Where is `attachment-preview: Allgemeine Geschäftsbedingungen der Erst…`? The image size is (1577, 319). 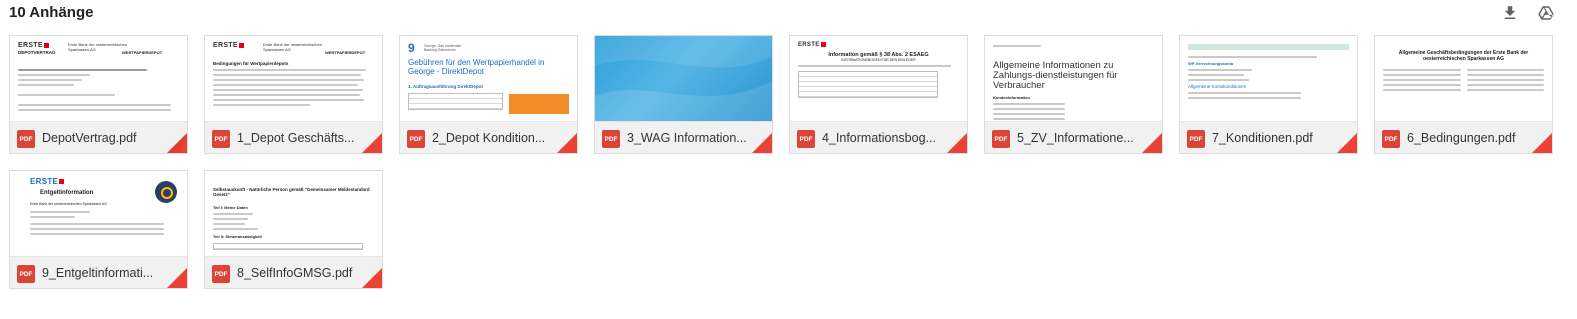 attachment-preview: Allgemeine Geschäftsbedingungen der Erst… is located at coordinates (1463, 78).